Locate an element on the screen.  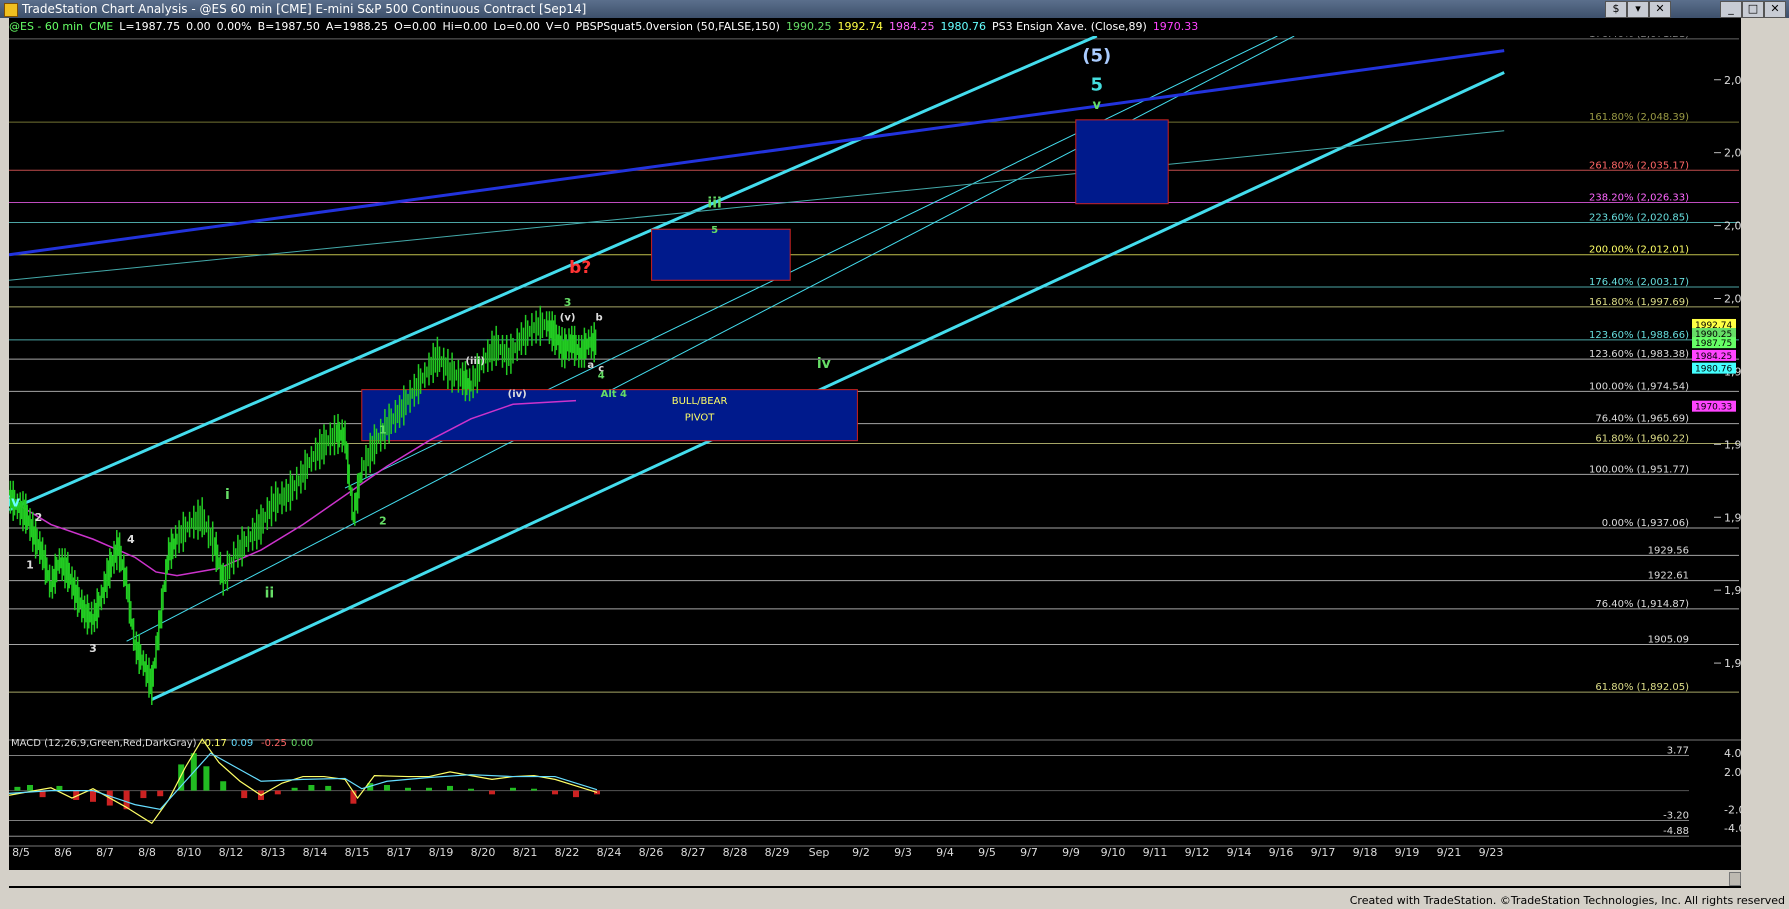
macd-tick-label: 2.00 is located at coordinates (1732, 772).